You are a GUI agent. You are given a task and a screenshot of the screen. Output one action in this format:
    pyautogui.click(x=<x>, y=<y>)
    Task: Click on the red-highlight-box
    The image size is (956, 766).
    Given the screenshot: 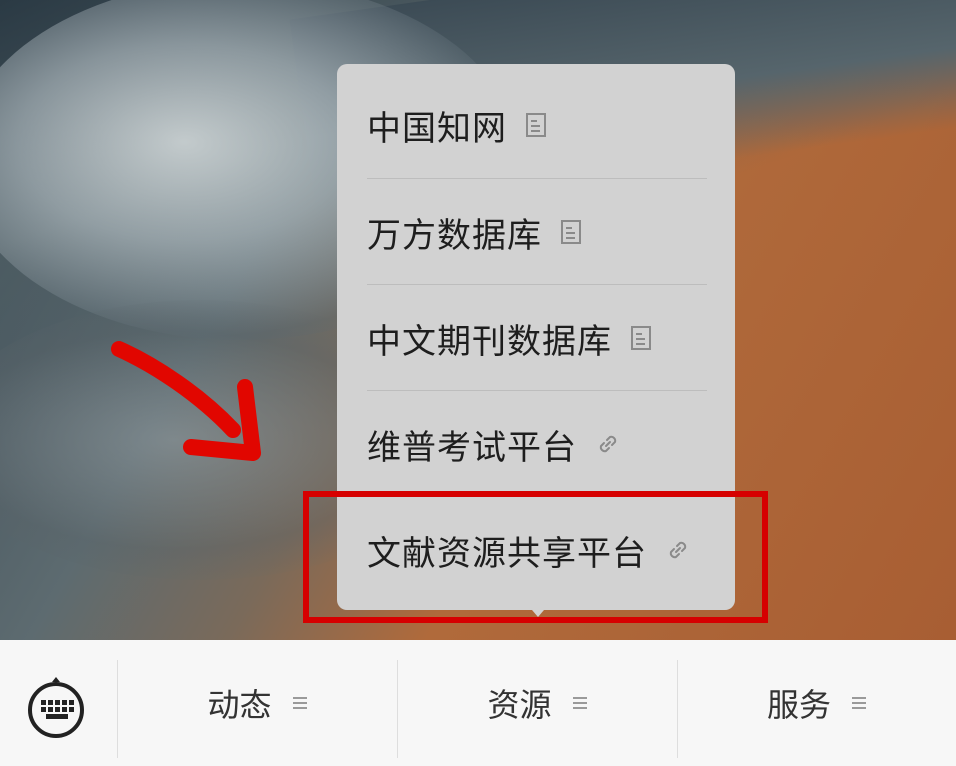 What is the action you would take?
    pyautogui.click(x=535, y=557)
    